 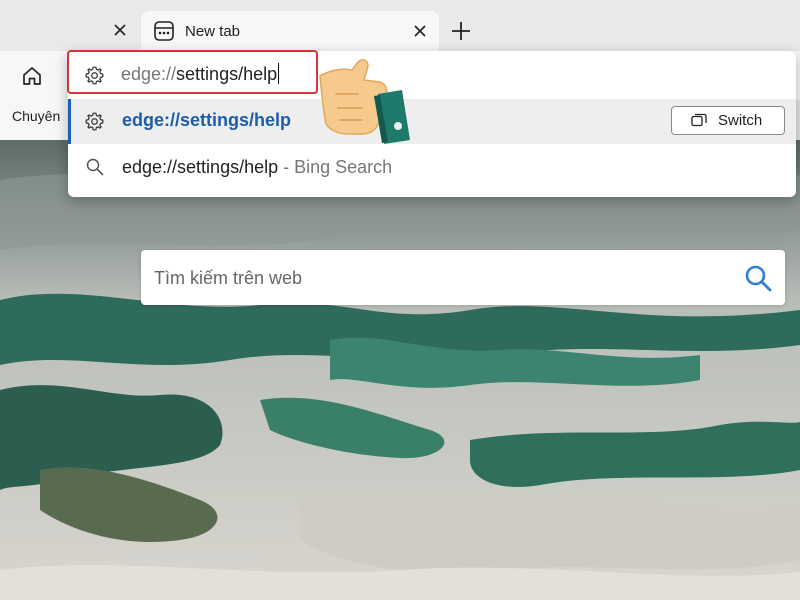 What do you see at coordinates (432, 167) in the screenshot?
I see `suggestion-bing-search: edge://settings/help - Bing Search` at bounding box center [432, 167].